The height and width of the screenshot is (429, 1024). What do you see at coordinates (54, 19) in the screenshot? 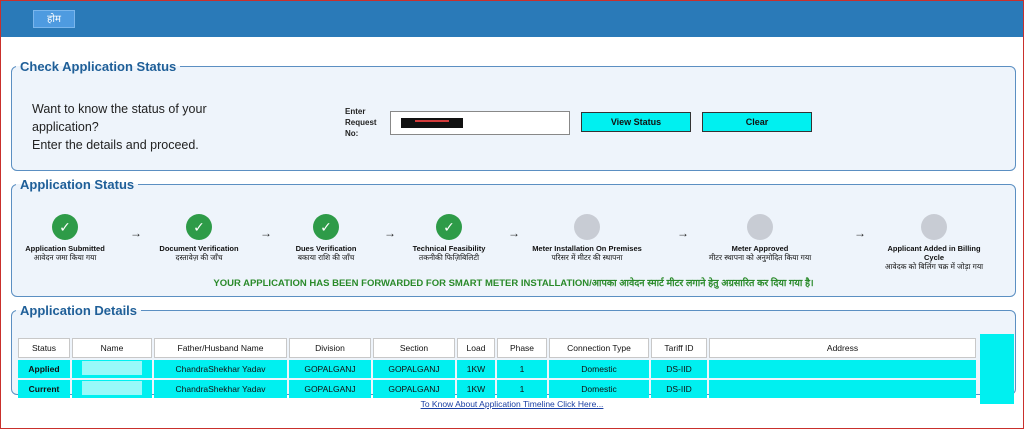
I see `home-button: होम` at bounding box center [54, 19].